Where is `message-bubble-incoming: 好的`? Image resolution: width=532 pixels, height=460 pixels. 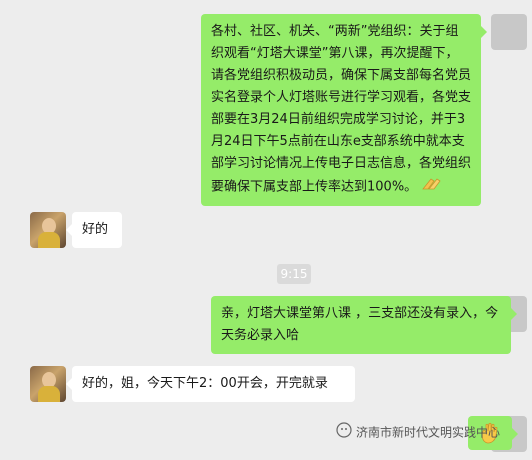
message-bubble-incoming: 好的 is located at coordinates (94, 230).